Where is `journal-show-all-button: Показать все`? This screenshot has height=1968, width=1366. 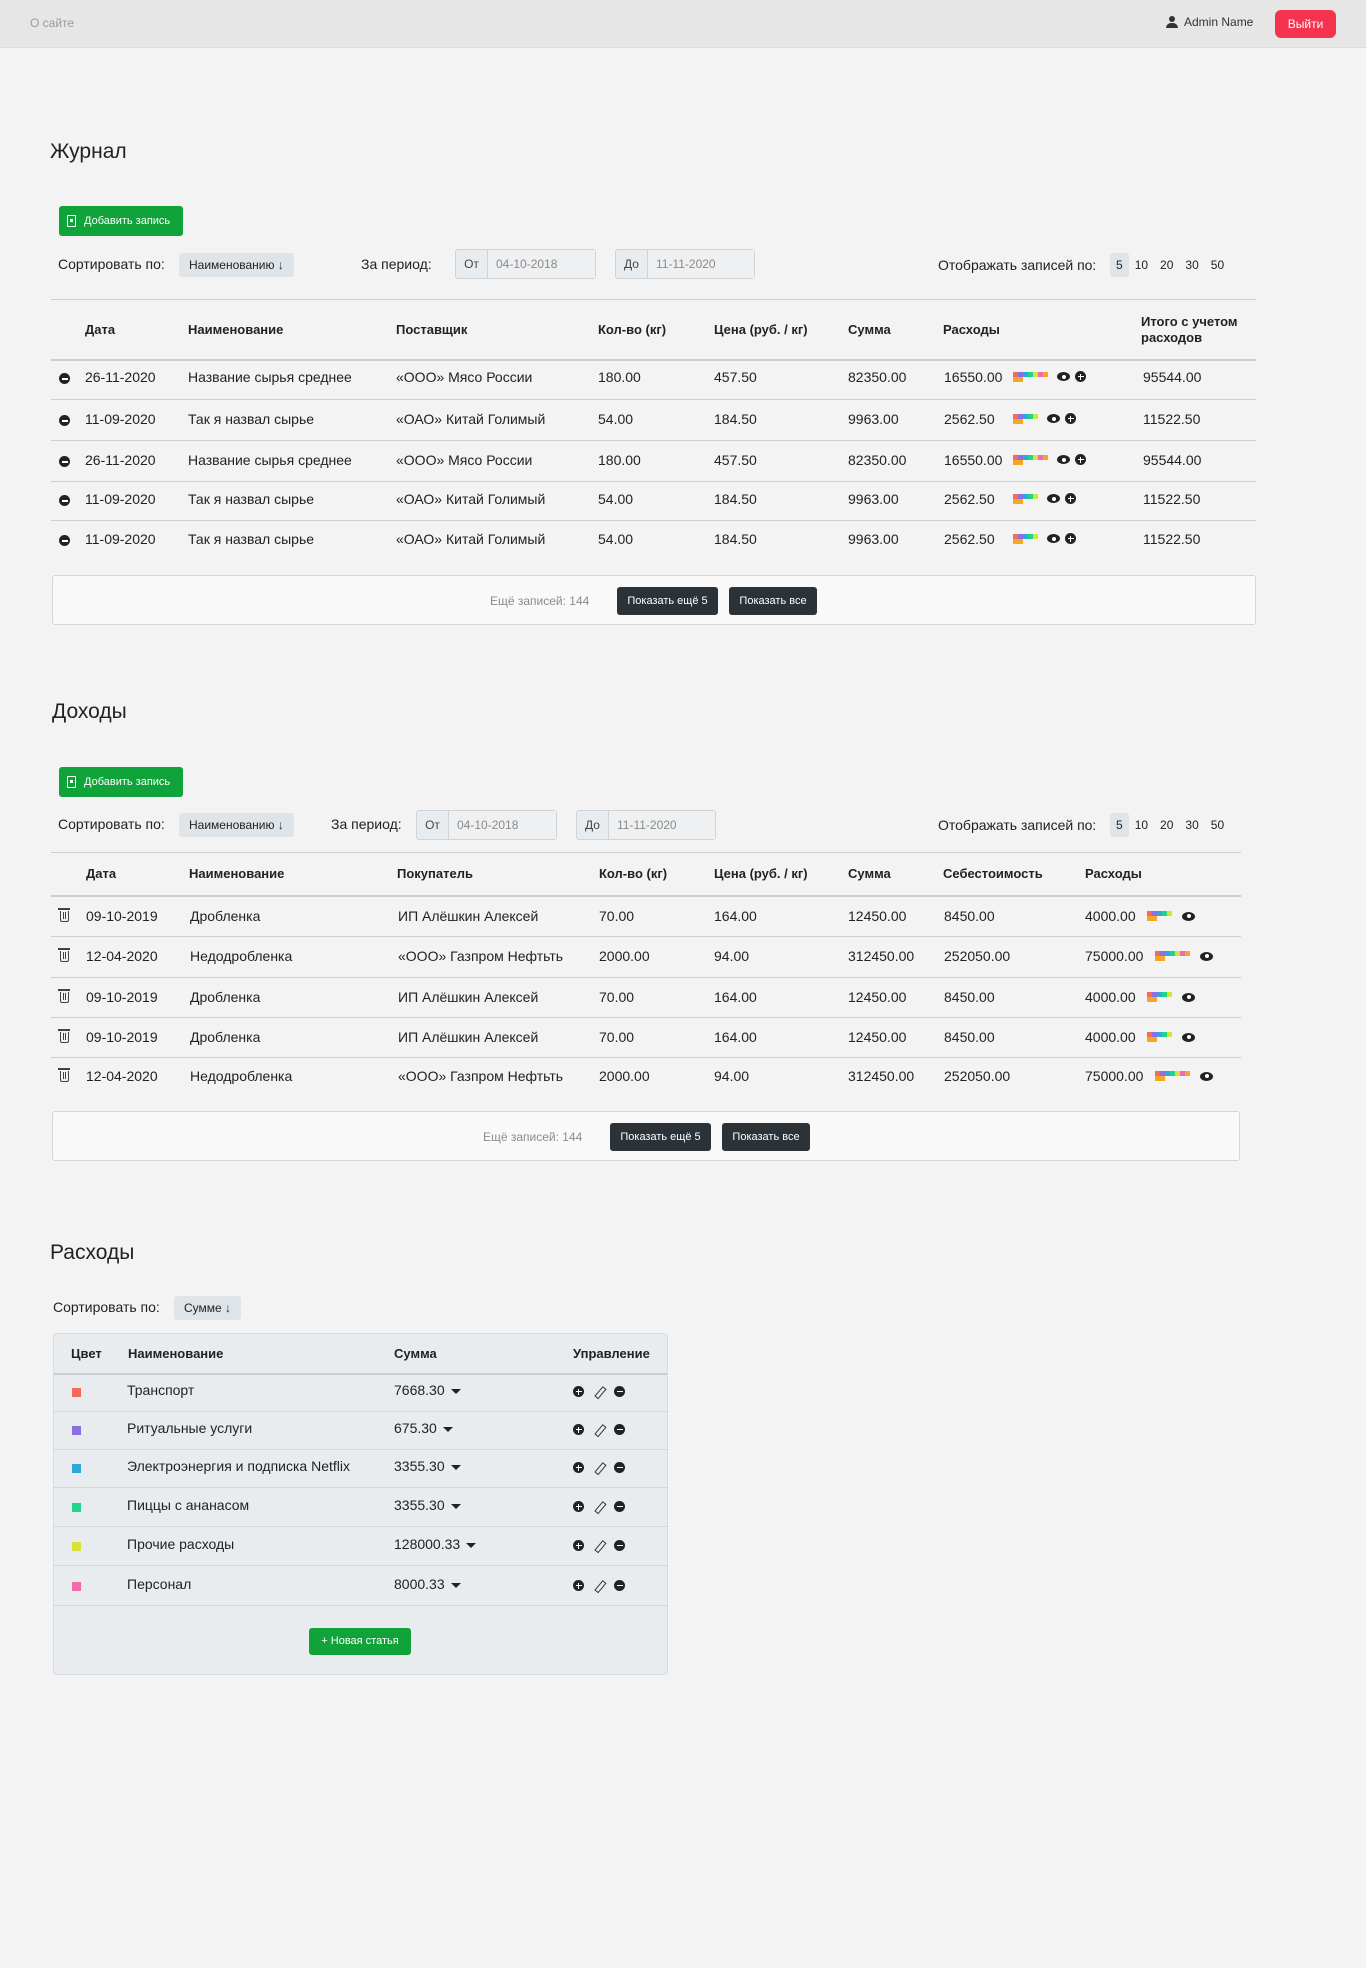
journal-show-all-button: Показать все is located at coordinates (773, 601).